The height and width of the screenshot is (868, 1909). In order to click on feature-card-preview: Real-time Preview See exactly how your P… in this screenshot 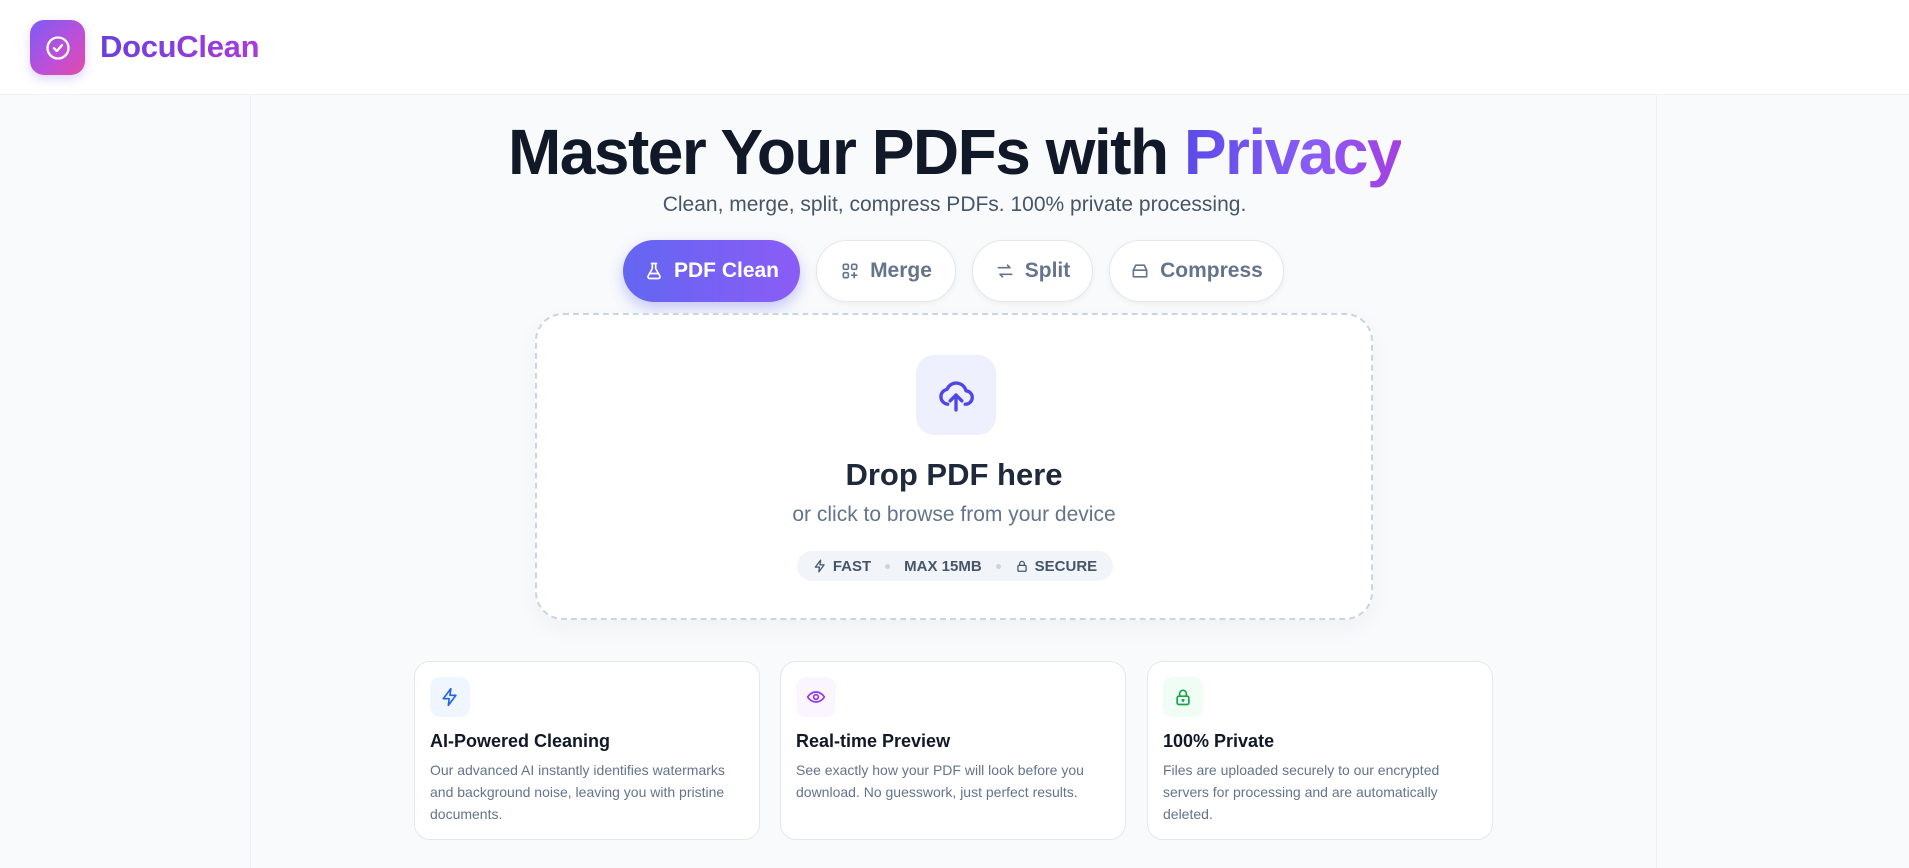, I will do `click(953, 750)`.